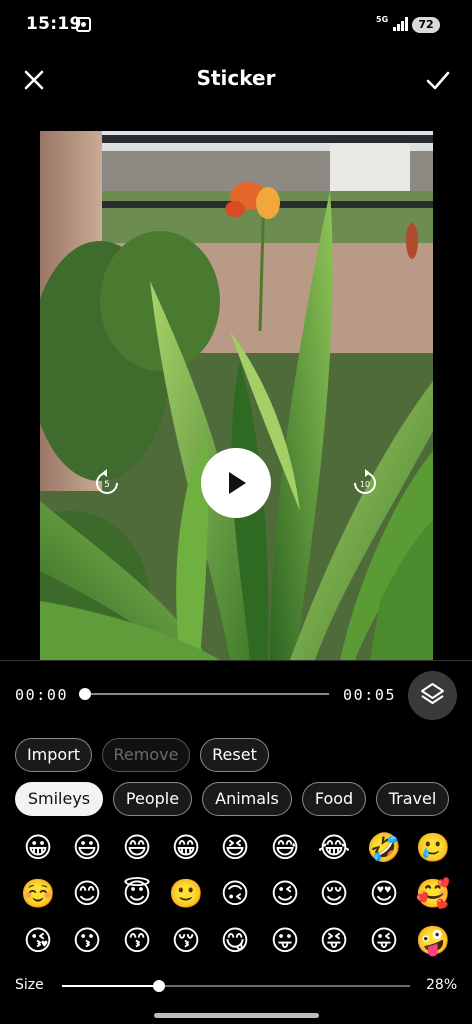  Describe the element at coordinates (53, 755) in the screenshot. I see `import-button: Import` at that location.